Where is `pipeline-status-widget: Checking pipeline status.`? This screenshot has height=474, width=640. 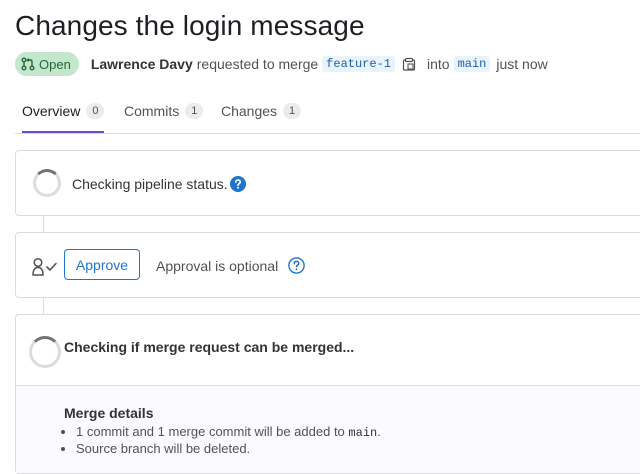 pipeline-status-widget: Checking pipeline status. is located at coordinates (327, 183).